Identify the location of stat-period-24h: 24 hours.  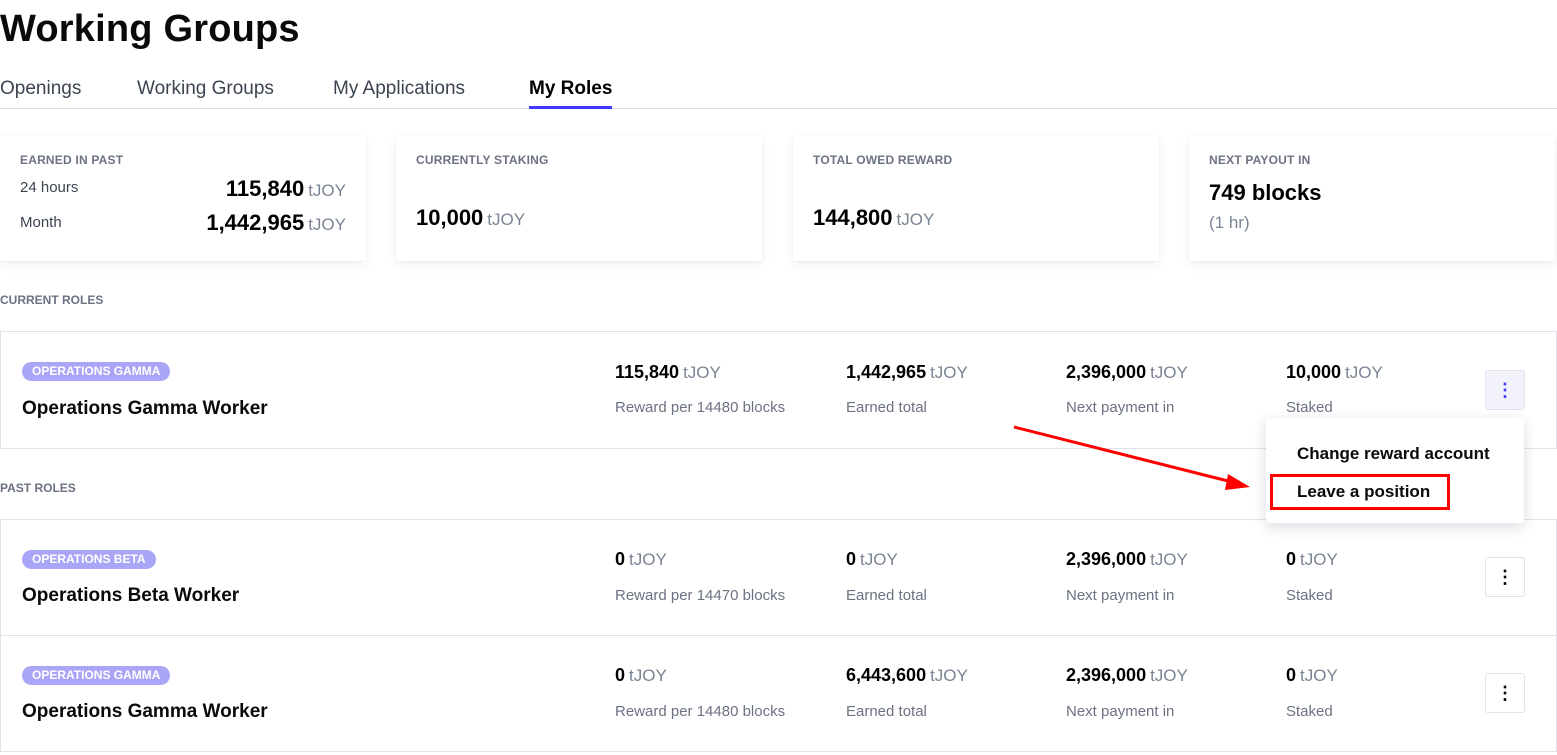
(49, 187).